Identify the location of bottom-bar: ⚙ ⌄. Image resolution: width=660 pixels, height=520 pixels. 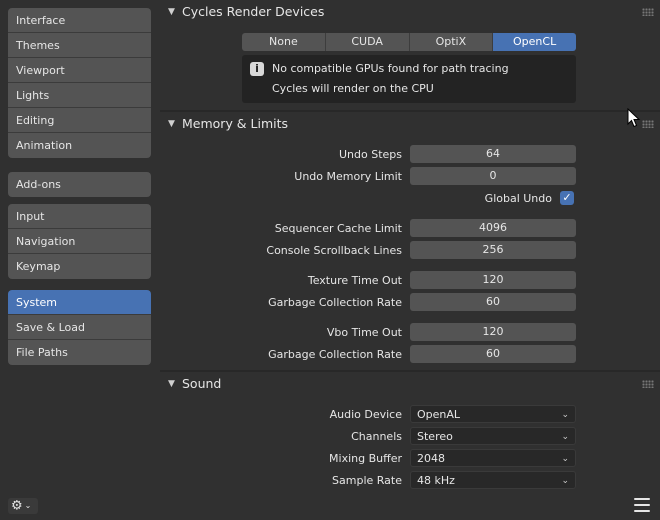
(330, 506).